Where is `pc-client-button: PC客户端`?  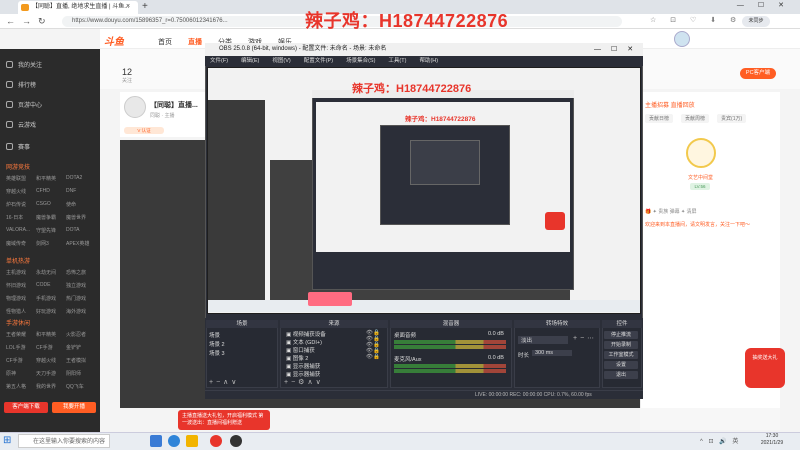 pc-client-button: PC客户端 is located at coordinates (758, 73).